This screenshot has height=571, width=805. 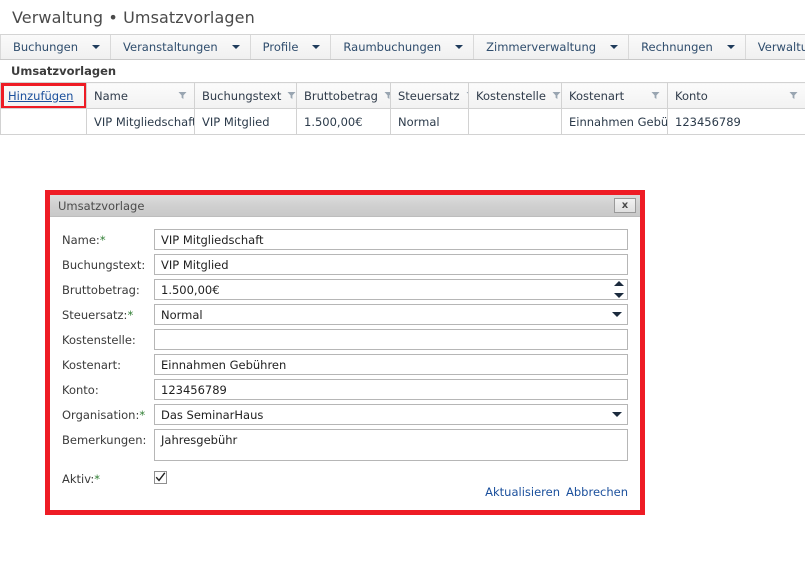 What do you see at coordinates (614, 95) in the screenshot?
I see `column-header-kostenart: Kostenart` at bounding box center [614, 95].